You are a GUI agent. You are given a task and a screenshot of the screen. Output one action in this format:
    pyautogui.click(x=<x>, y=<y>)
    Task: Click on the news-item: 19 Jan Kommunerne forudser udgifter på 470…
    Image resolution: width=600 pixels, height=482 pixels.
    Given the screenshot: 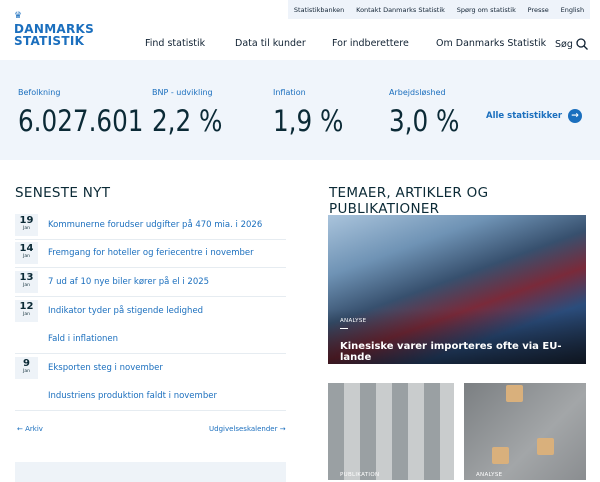 What is the action you would take?
    pyautogui.click(x=150, y=225)
    